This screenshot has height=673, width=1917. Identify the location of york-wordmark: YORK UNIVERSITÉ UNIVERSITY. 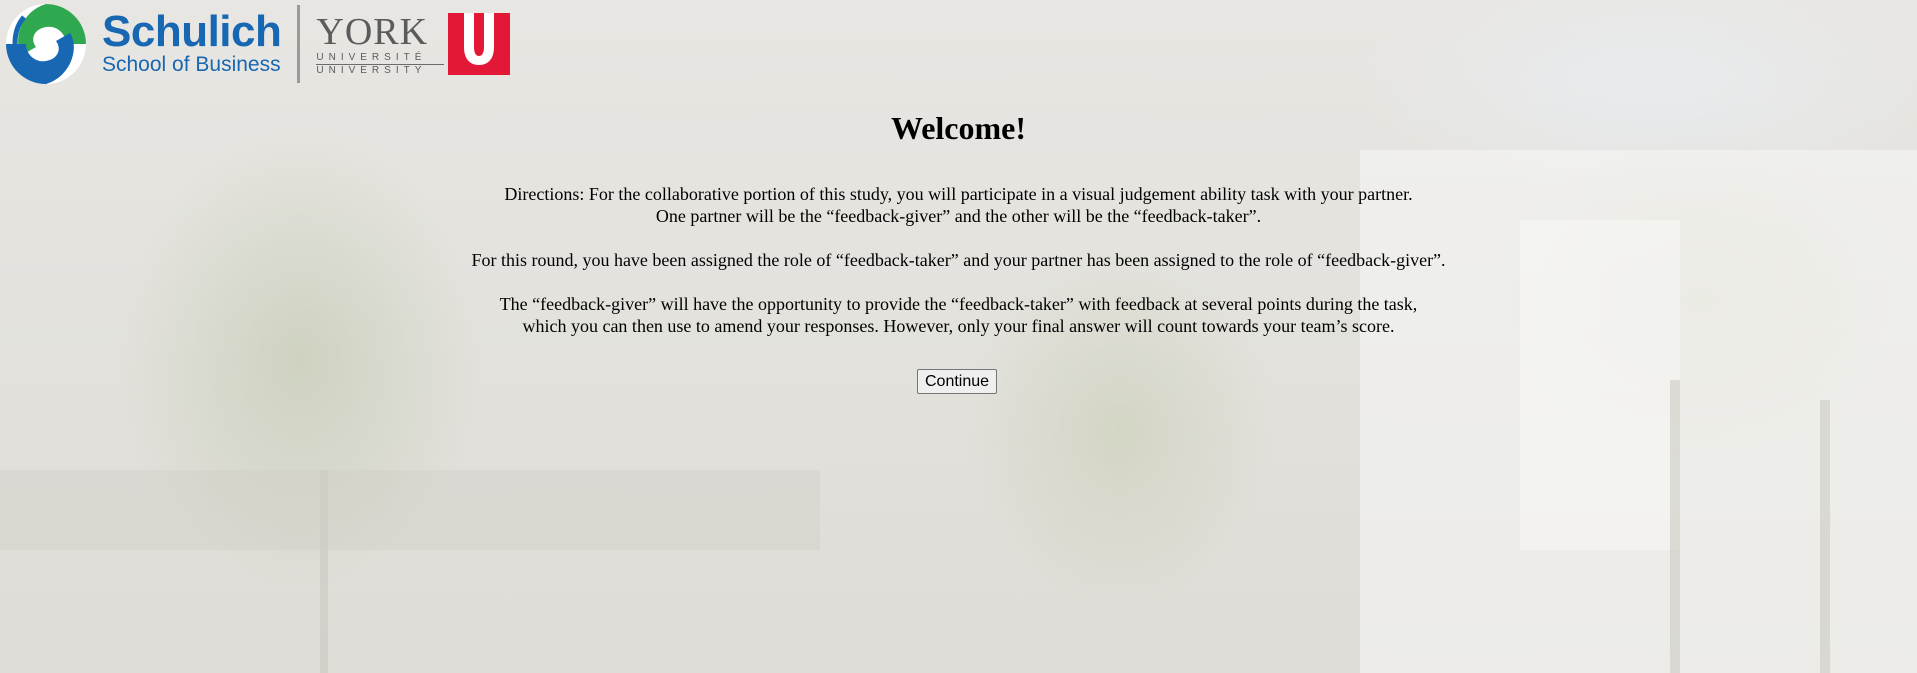
(381, 44).